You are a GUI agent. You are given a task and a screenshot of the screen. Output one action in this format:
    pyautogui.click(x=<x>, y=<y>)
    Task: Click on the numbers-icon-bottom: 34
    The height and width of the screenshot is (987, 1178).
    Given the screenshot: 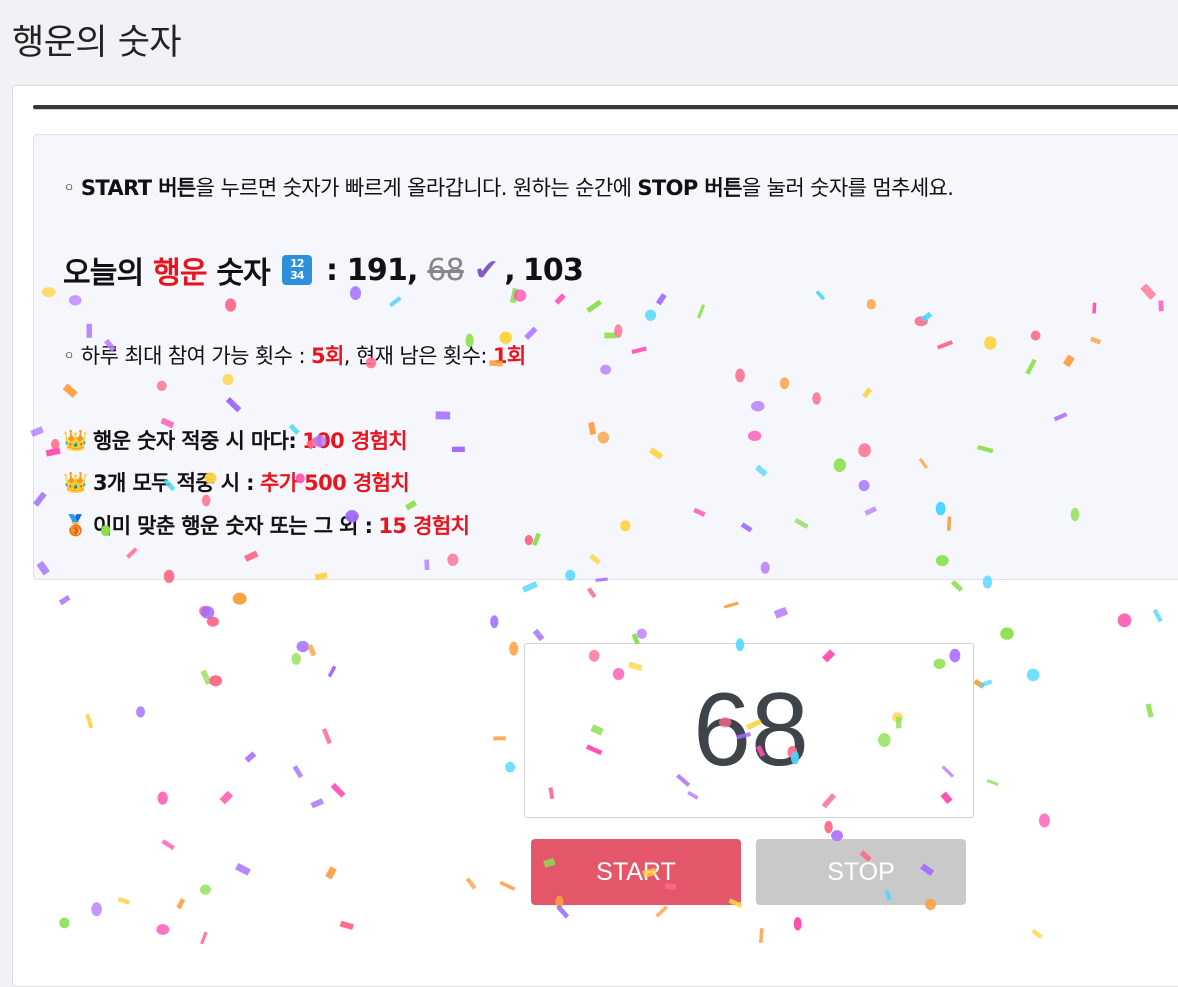 What is the action you would take?
    pyautogui.click(x=297, y=275)
    